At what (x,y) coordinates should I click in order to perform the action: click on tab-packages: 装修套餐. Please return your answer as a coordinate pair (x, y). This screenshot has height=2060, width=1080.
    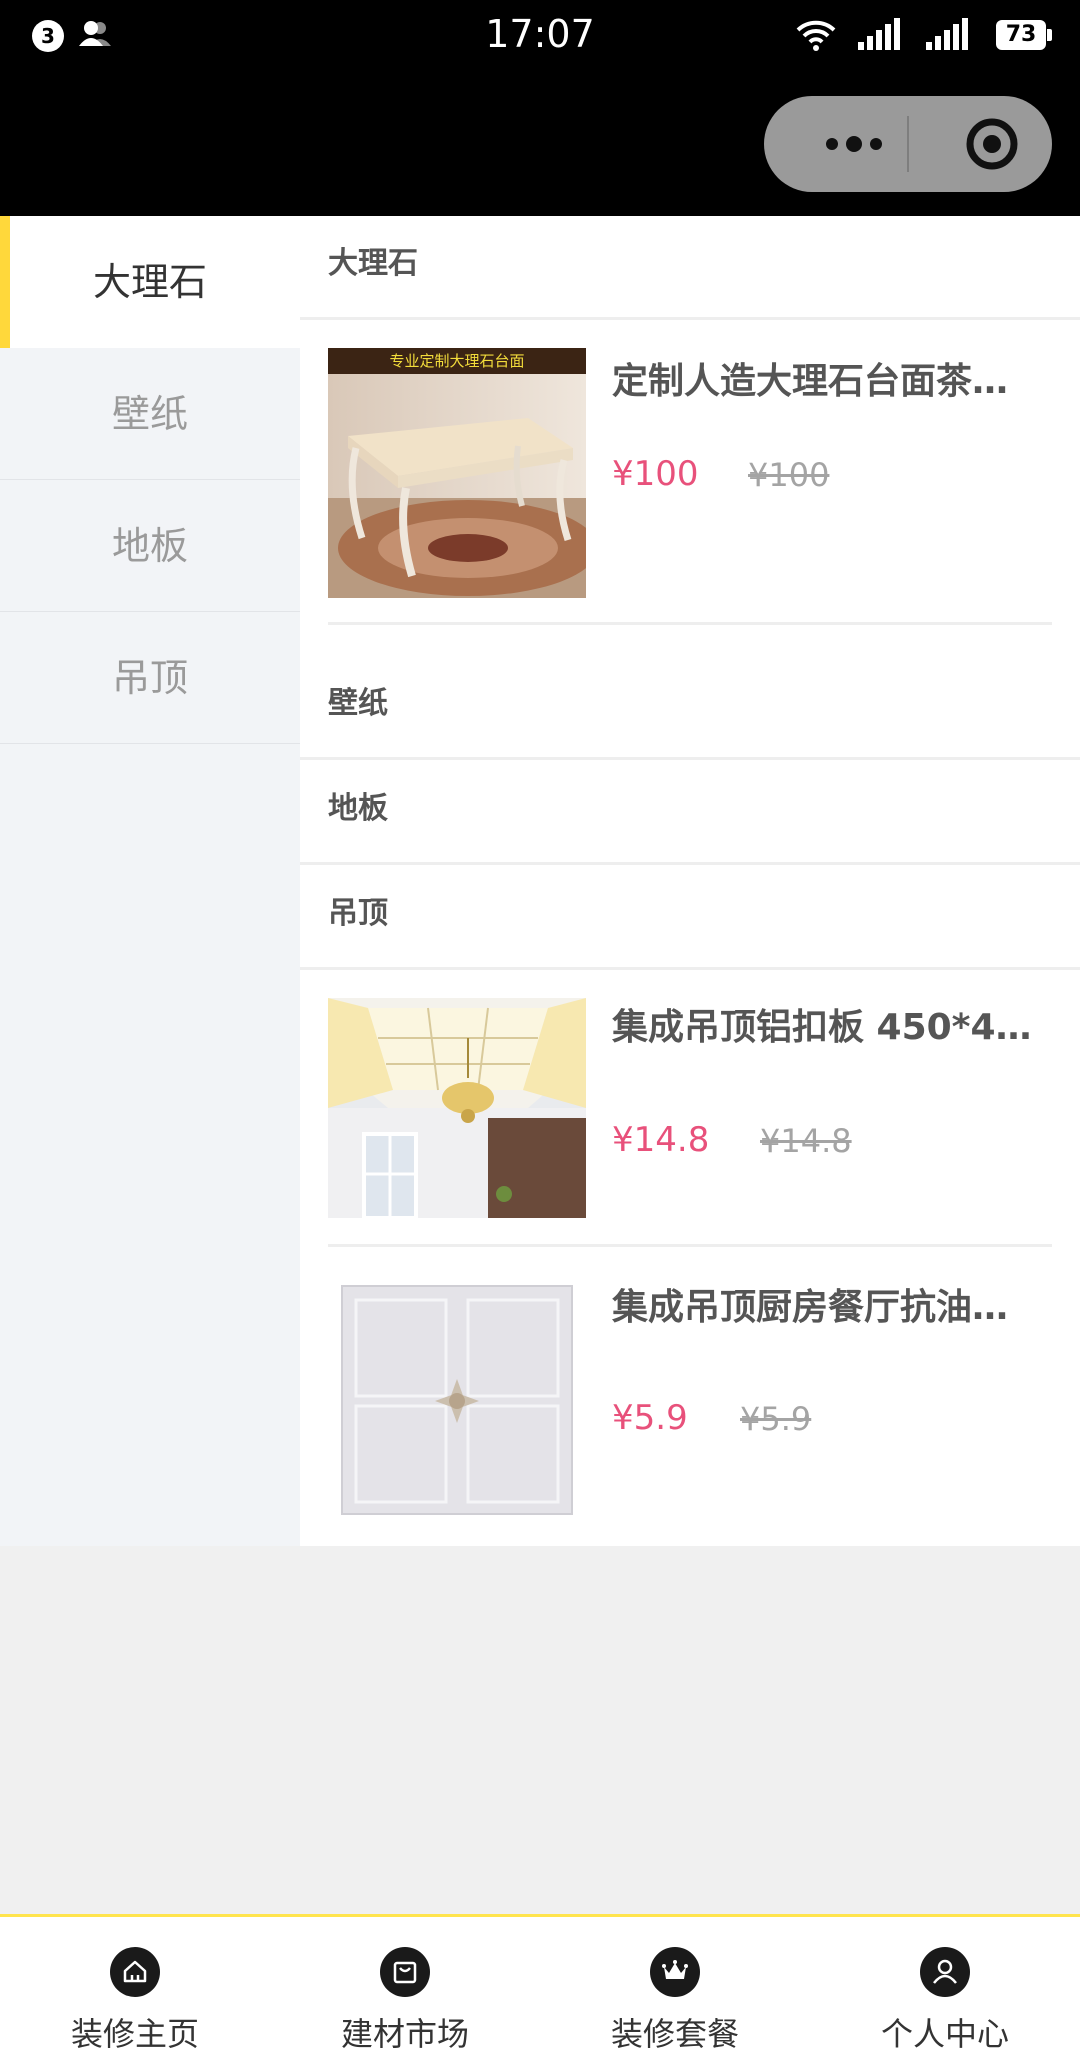
    Looking at the image, I should click on (675, 1988).